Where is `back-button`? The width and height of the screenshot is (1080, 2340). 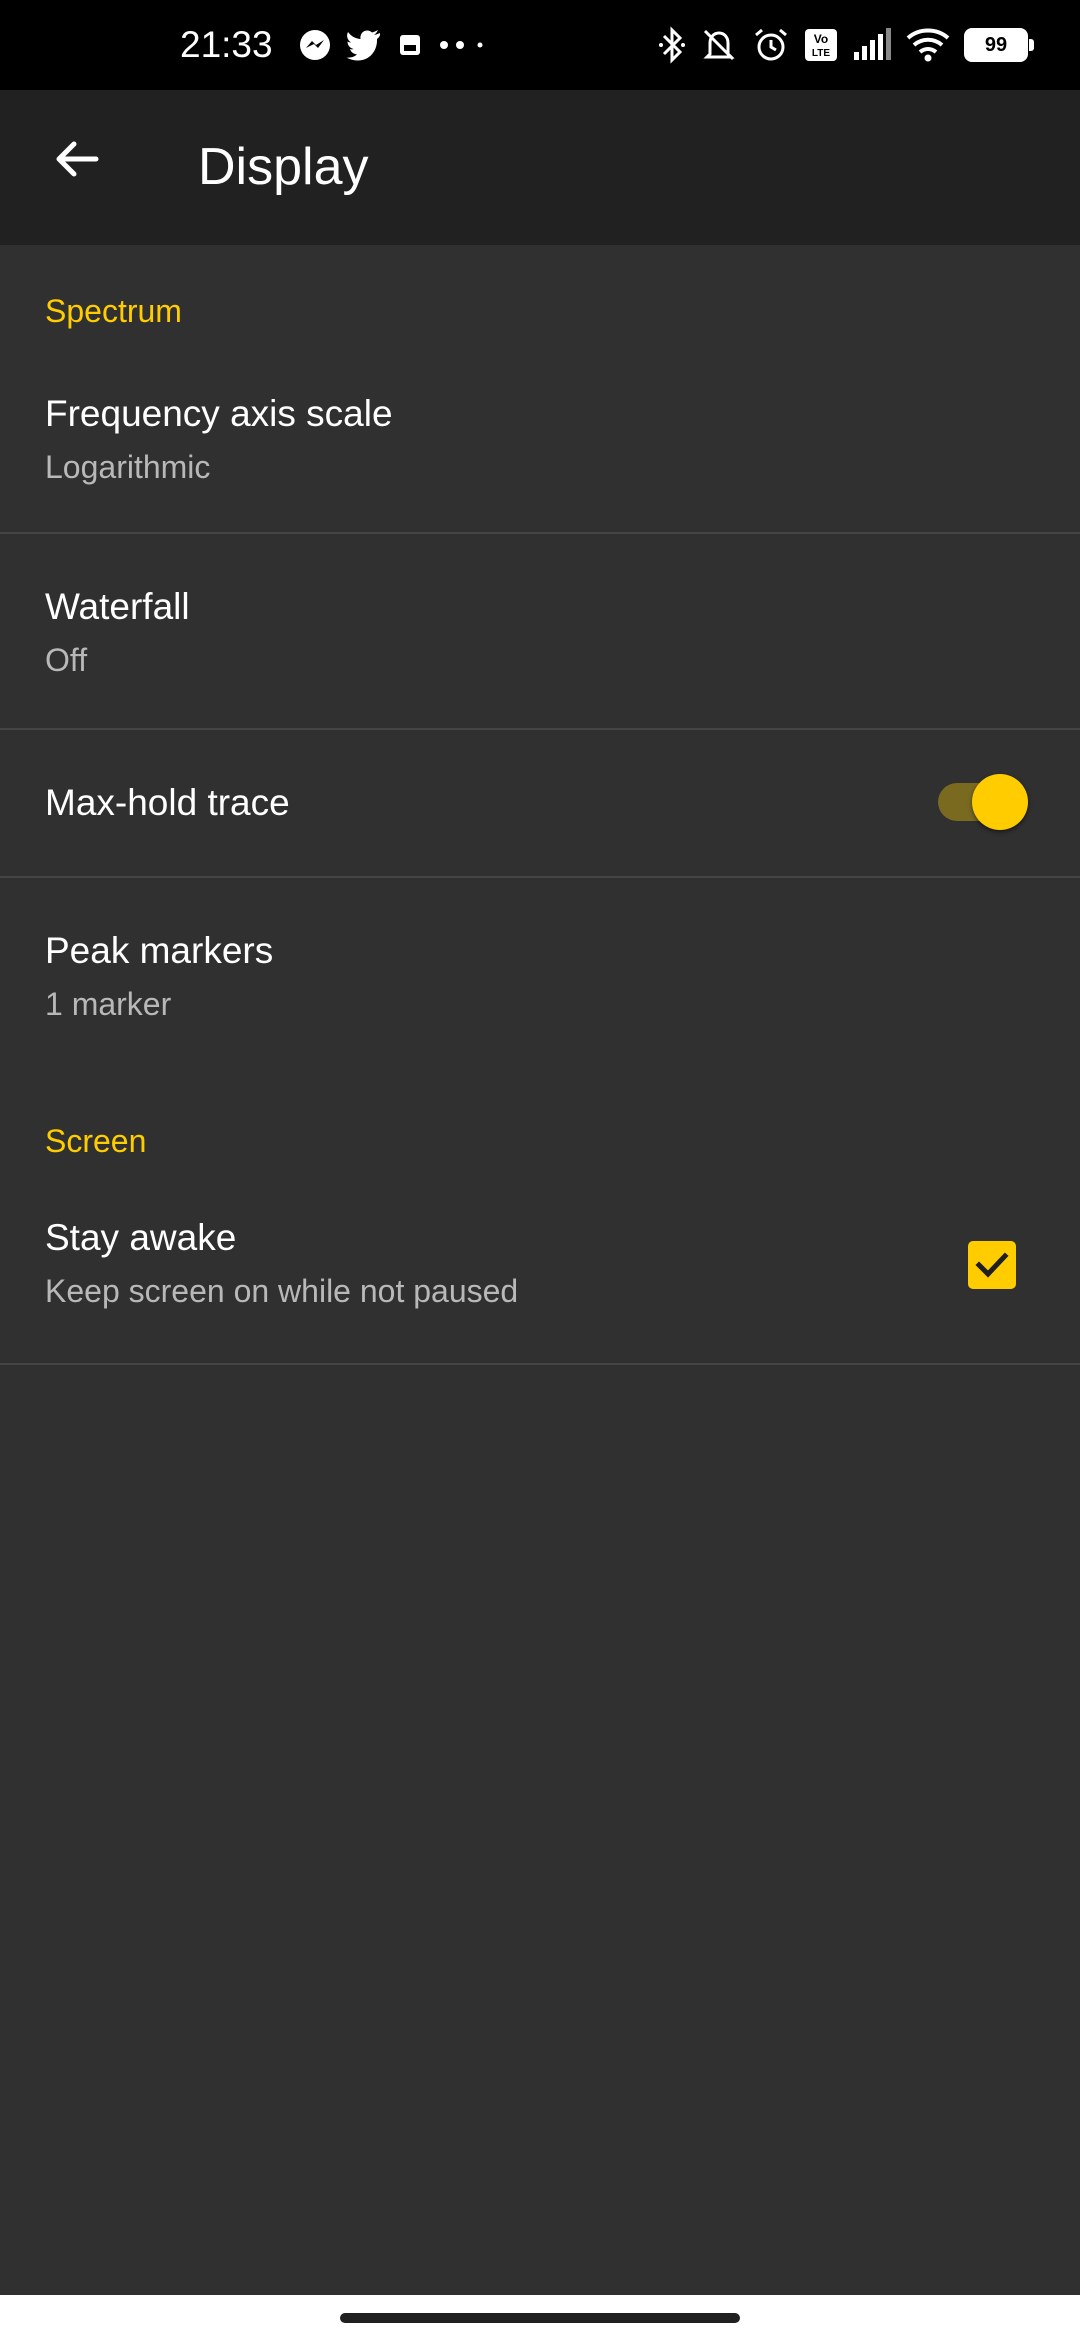
back-button is located at coordinates (77, 159).